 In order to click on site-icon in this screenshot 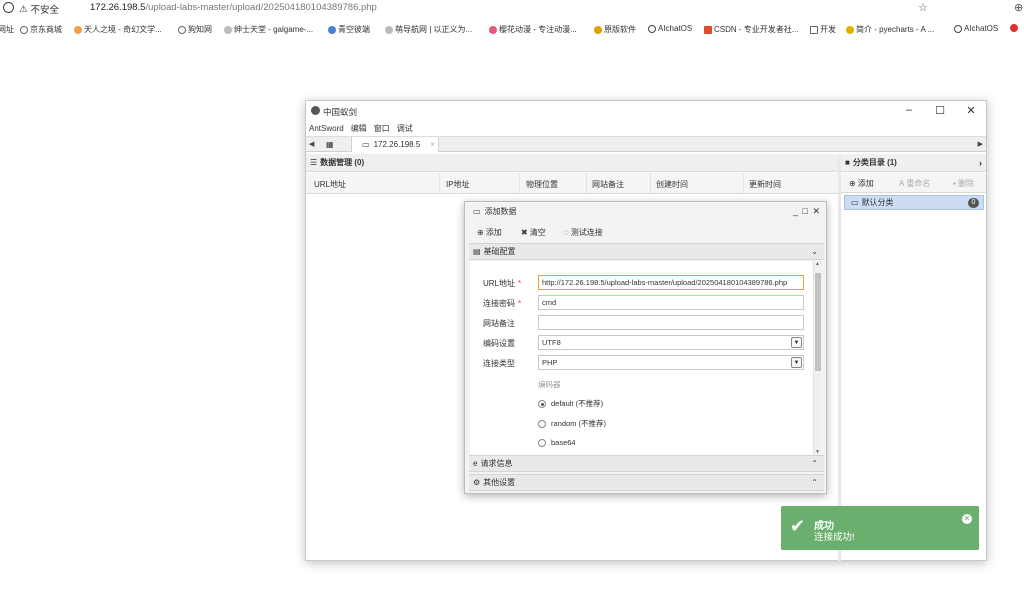, I will do `click(78, 29)`.